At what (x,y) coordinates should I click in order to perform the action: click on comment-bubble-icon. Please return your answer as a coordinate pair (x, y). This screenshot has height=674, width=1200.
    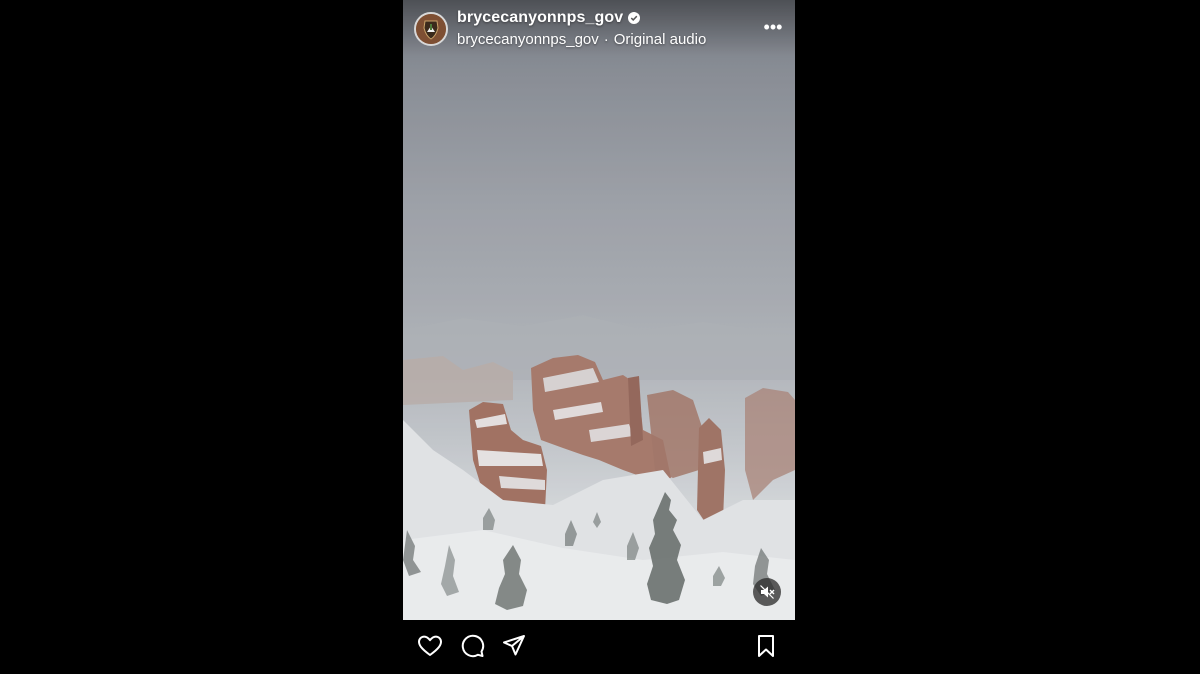
    Looking at the image, I should click on (473, 646).